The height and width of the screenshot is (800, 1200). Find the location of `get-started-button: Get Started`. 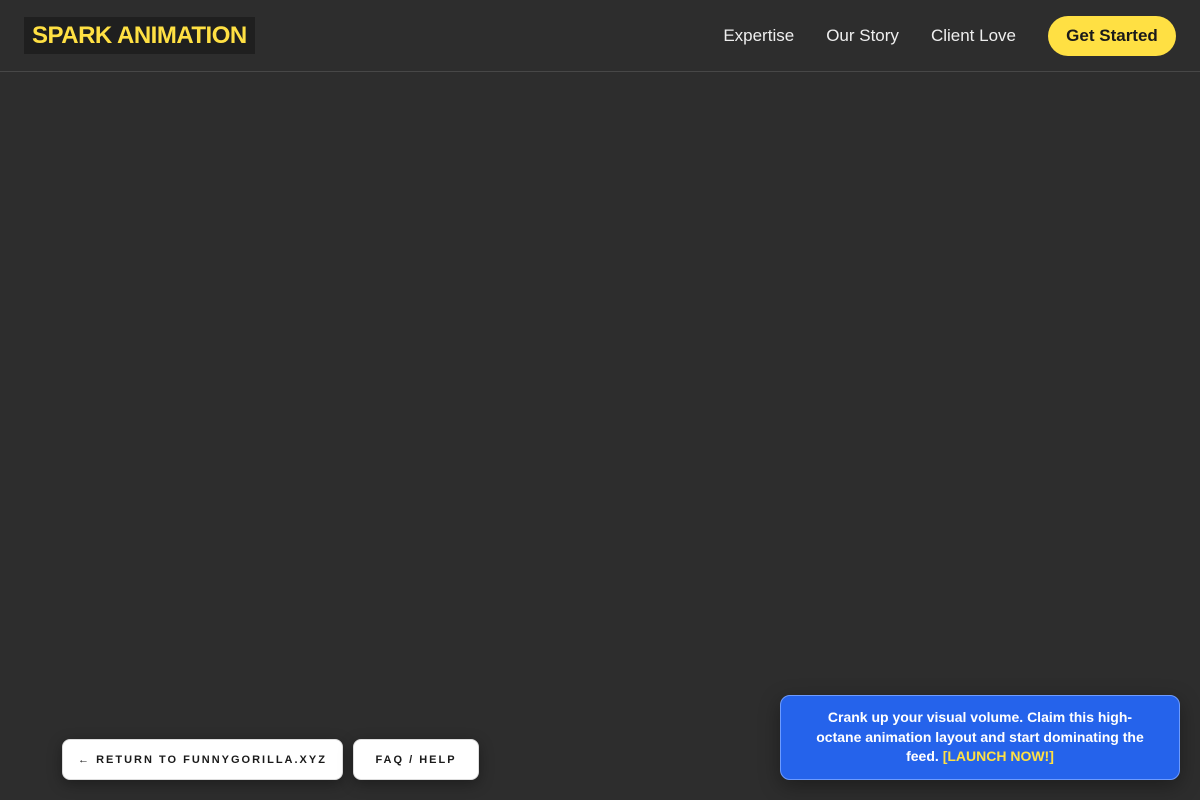

get-started-button: Get Started is located at coordinates (1112, 36).